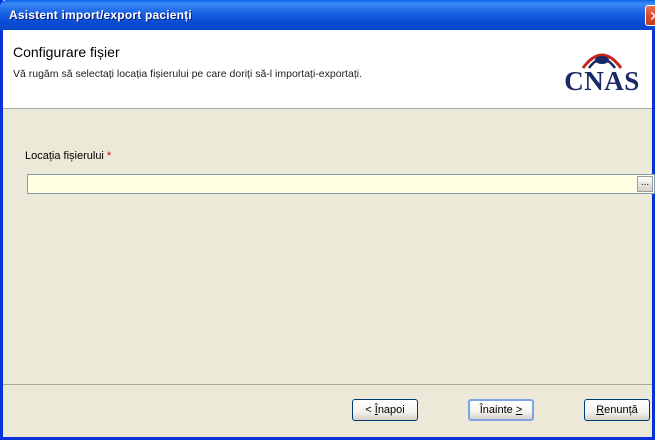  Describe the element at coordinates (602, 81) in the screenshot. I see `logo-text: CNAS` at that location.